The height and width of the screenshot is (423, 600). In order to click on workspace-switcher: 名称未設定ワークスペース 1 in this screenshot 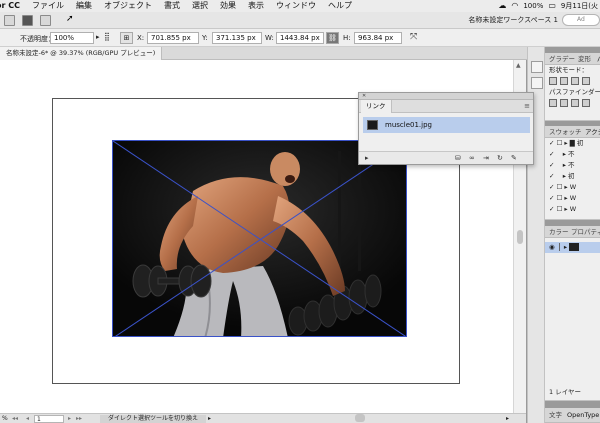, I will do `click(513, 20)`.